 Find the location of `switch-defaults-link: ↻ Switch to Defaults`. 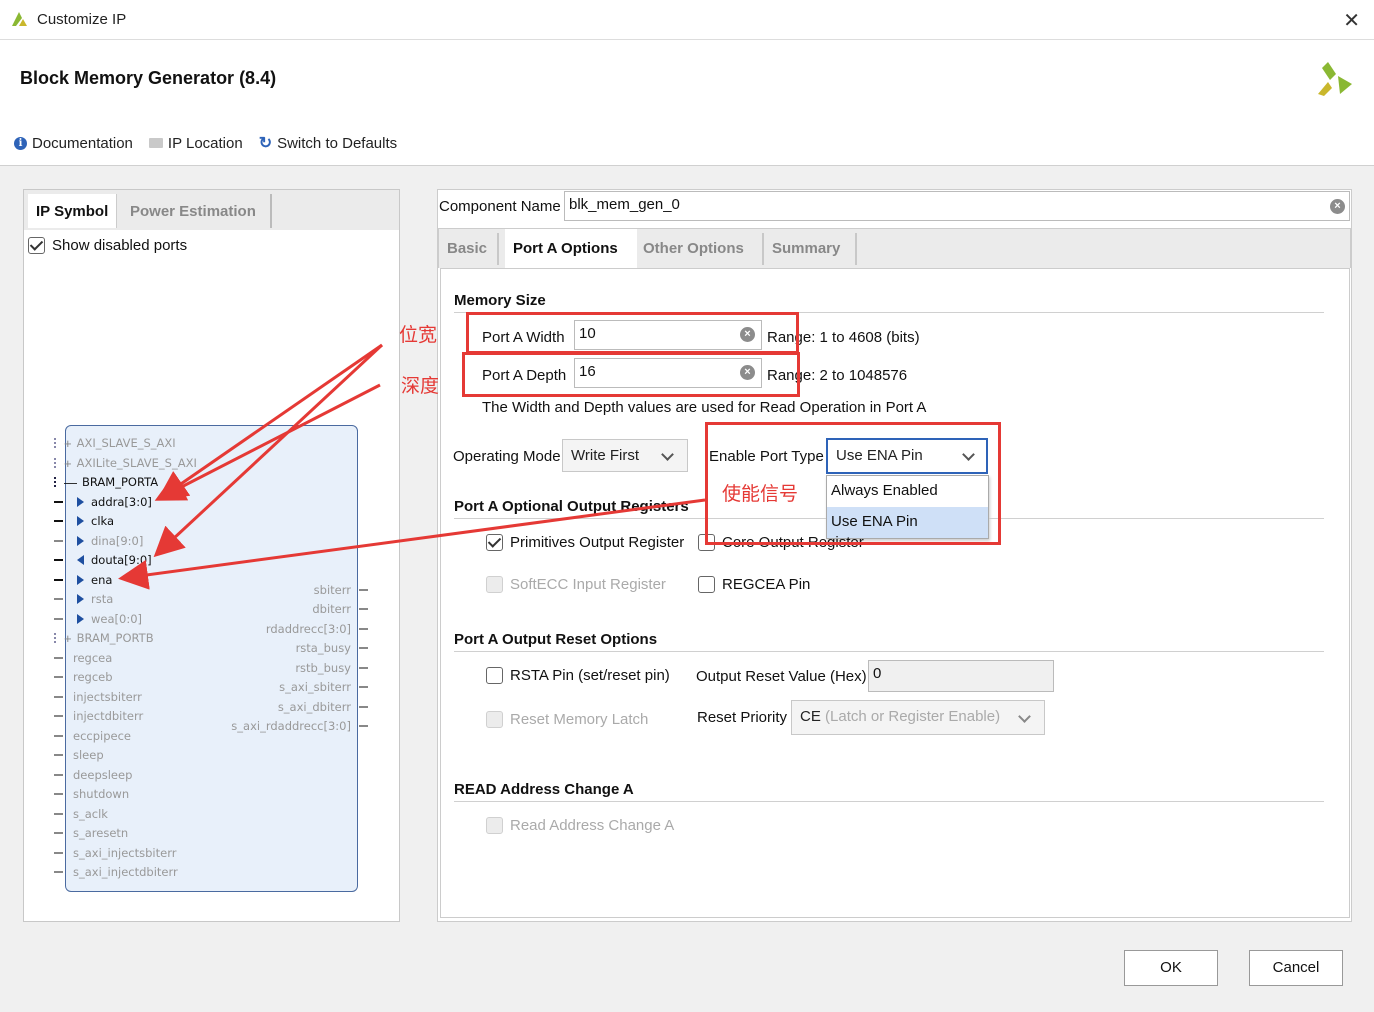

switch-defaults-link: ↻ Switch to Defaults is located at coordinates (328, 143).